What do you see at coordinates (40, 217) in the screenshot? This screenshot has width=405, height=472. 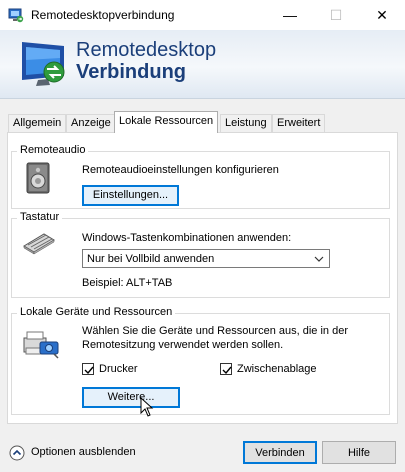 I see `keyboard-group-title: Tastatur` at bounding box center [40, 217].